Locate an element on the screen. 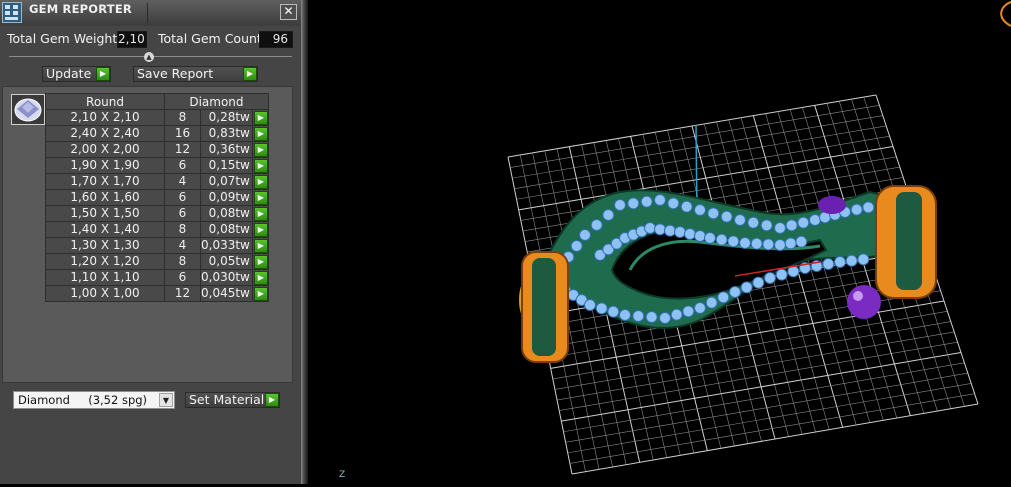  gem-weight-cell: 0,08tw is located at coordinates (226, 229).